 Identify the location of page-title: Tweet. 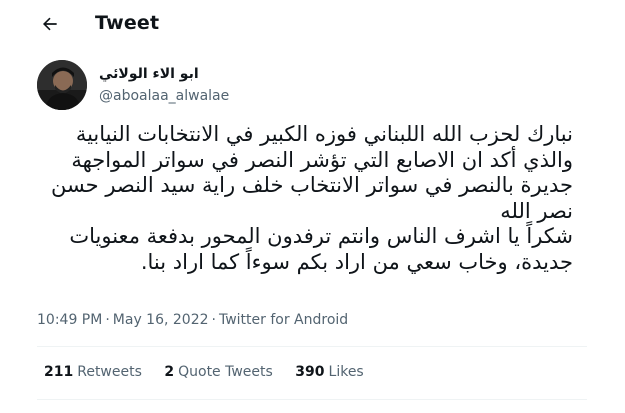
(127, 23).